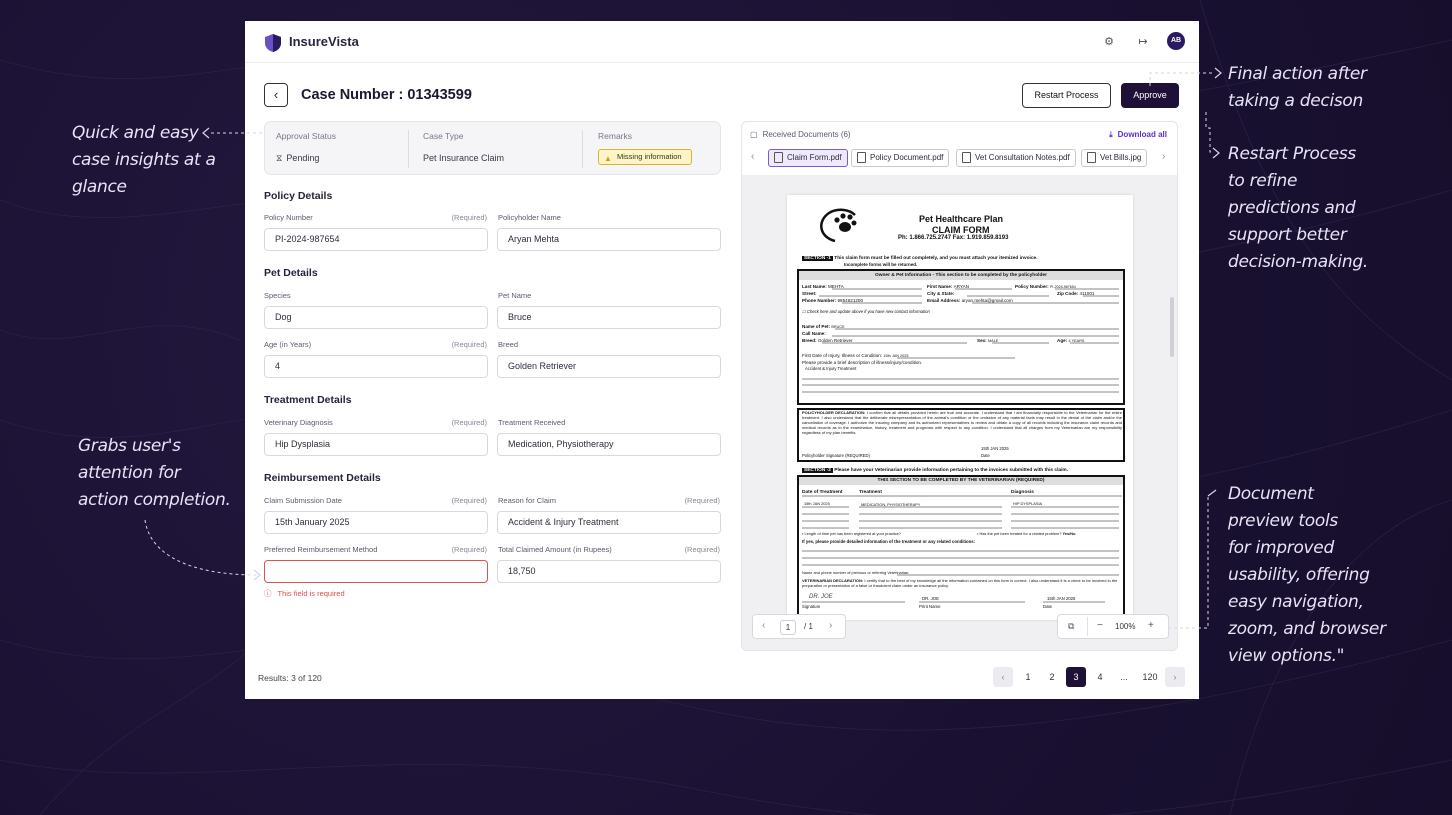 Image resolution: width=1452 pixels, height=815 pixels. What do you see at coordinates (321, 549) in the screenshot?
I see `reimbursement-method-label: Preferred Reimbursement Method` at bounding box center [321, 549].